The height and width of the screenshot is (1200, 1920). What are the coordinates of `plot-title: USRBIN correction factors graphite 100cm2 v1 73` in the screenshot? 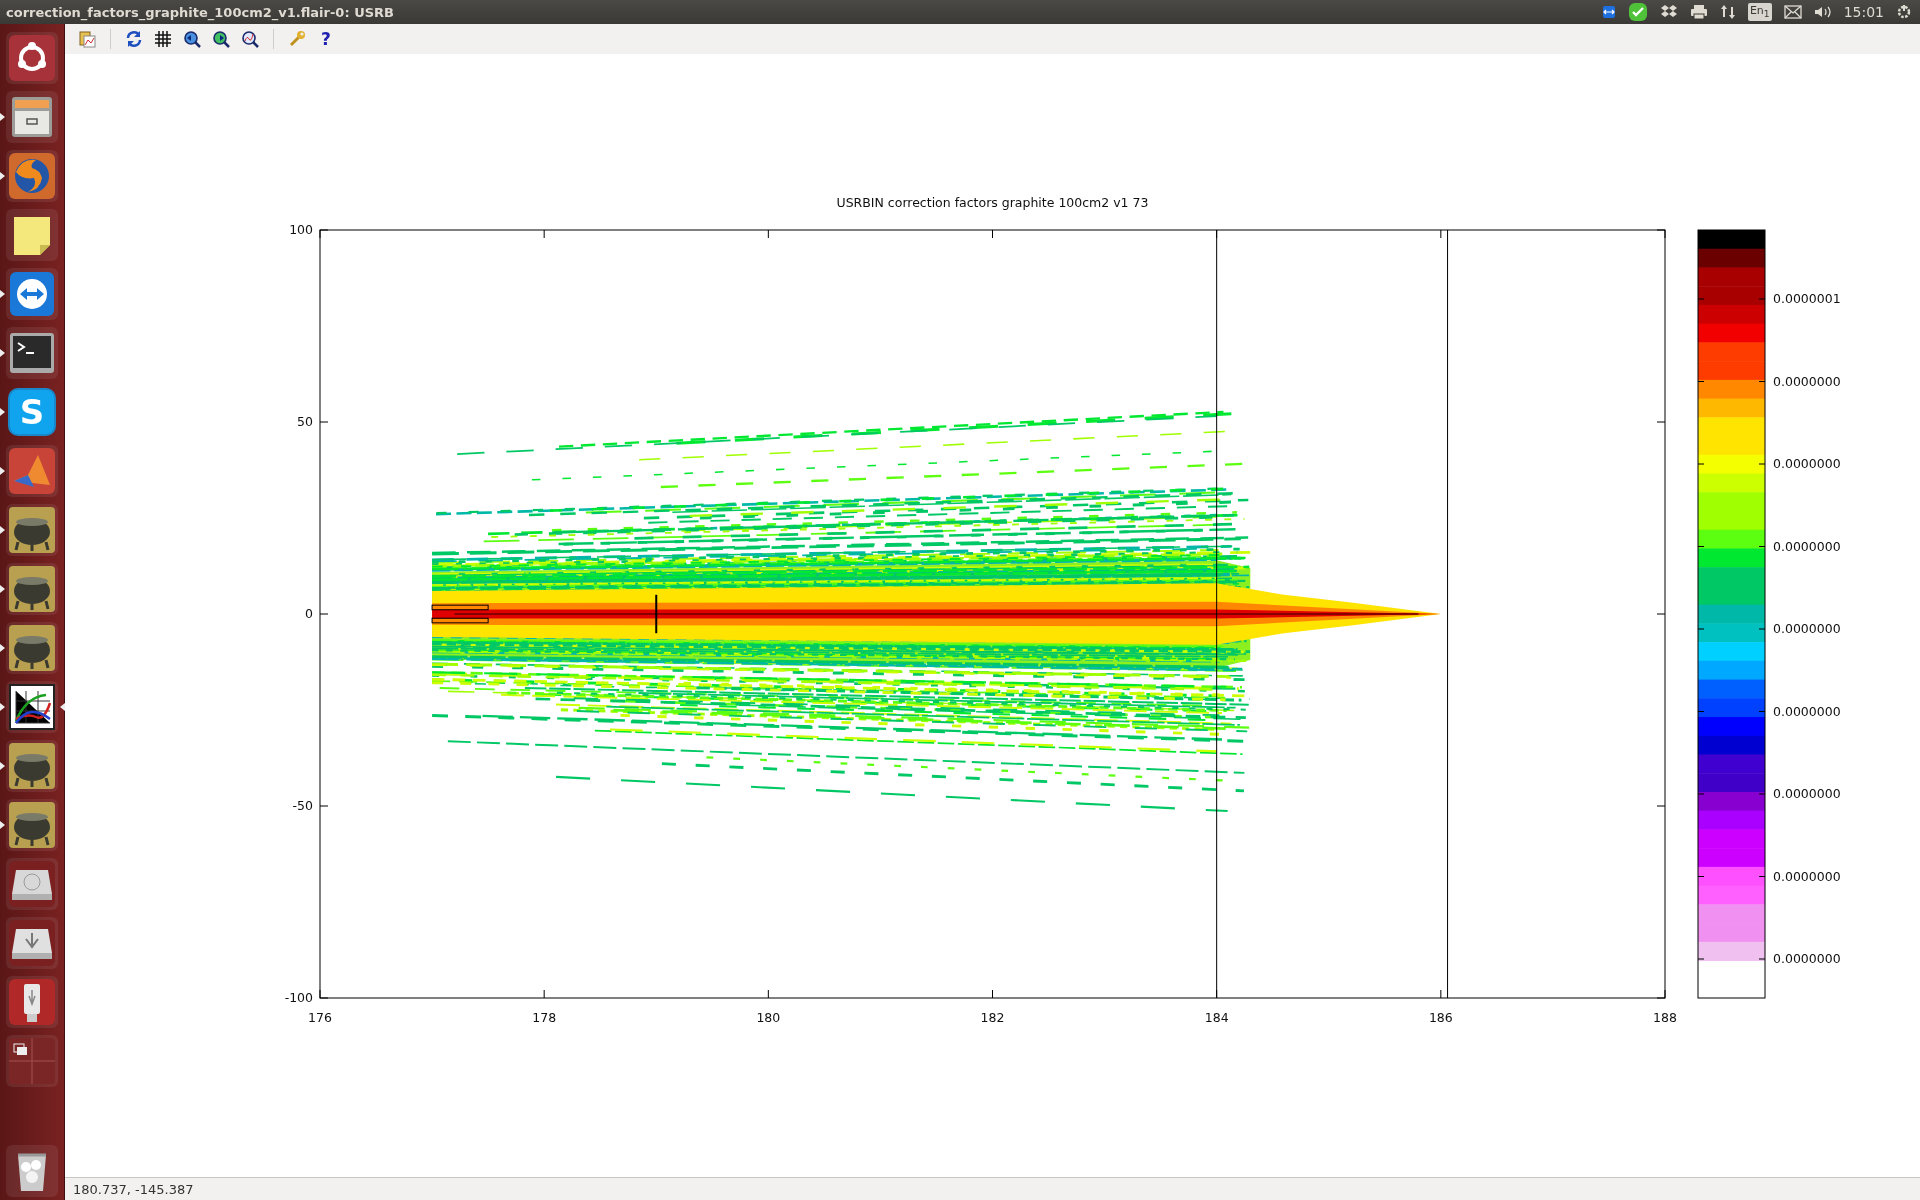 It's located at (992, 202).